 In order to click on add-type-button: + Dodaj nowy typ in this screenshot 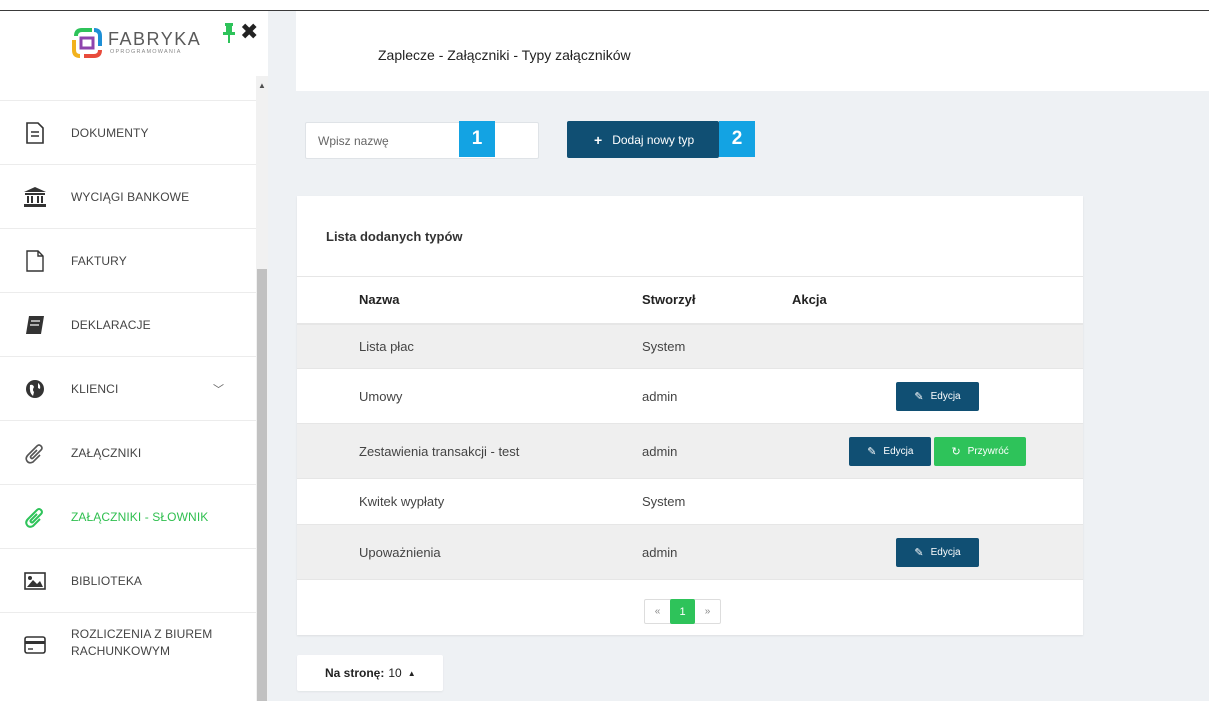, I will do `click(643, 139)`.